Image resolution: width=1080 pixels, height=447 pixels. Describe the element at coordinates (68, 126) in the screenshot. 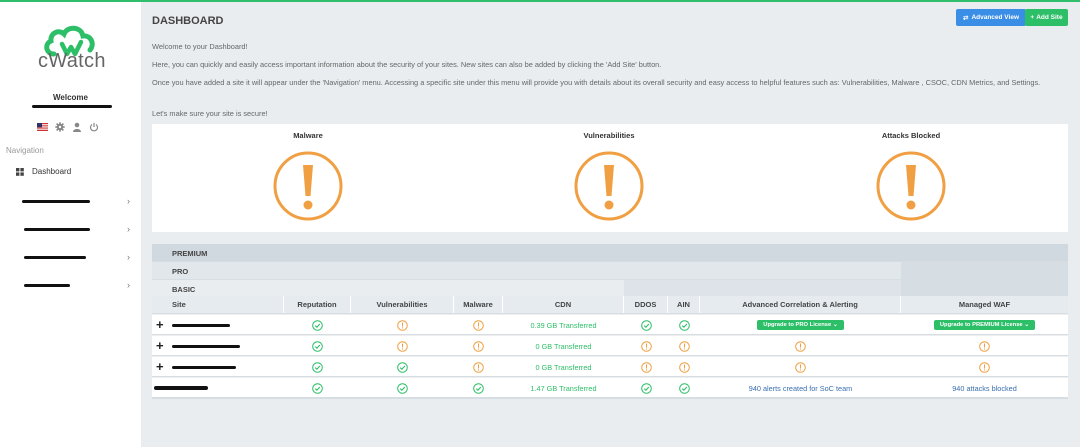

I see `user-icons` at that location.